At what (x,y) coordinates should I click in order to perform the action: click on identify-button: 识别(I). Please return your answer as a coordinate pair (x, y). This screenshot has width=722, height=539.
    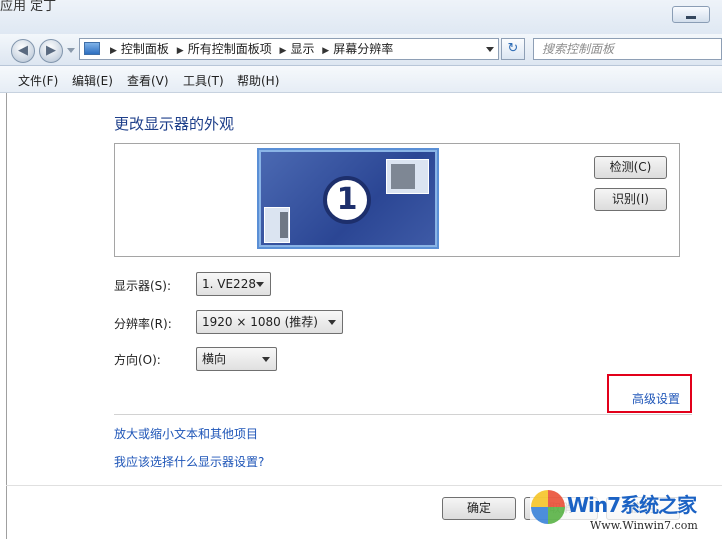
    Looking at the image, I should click on (630, 199).